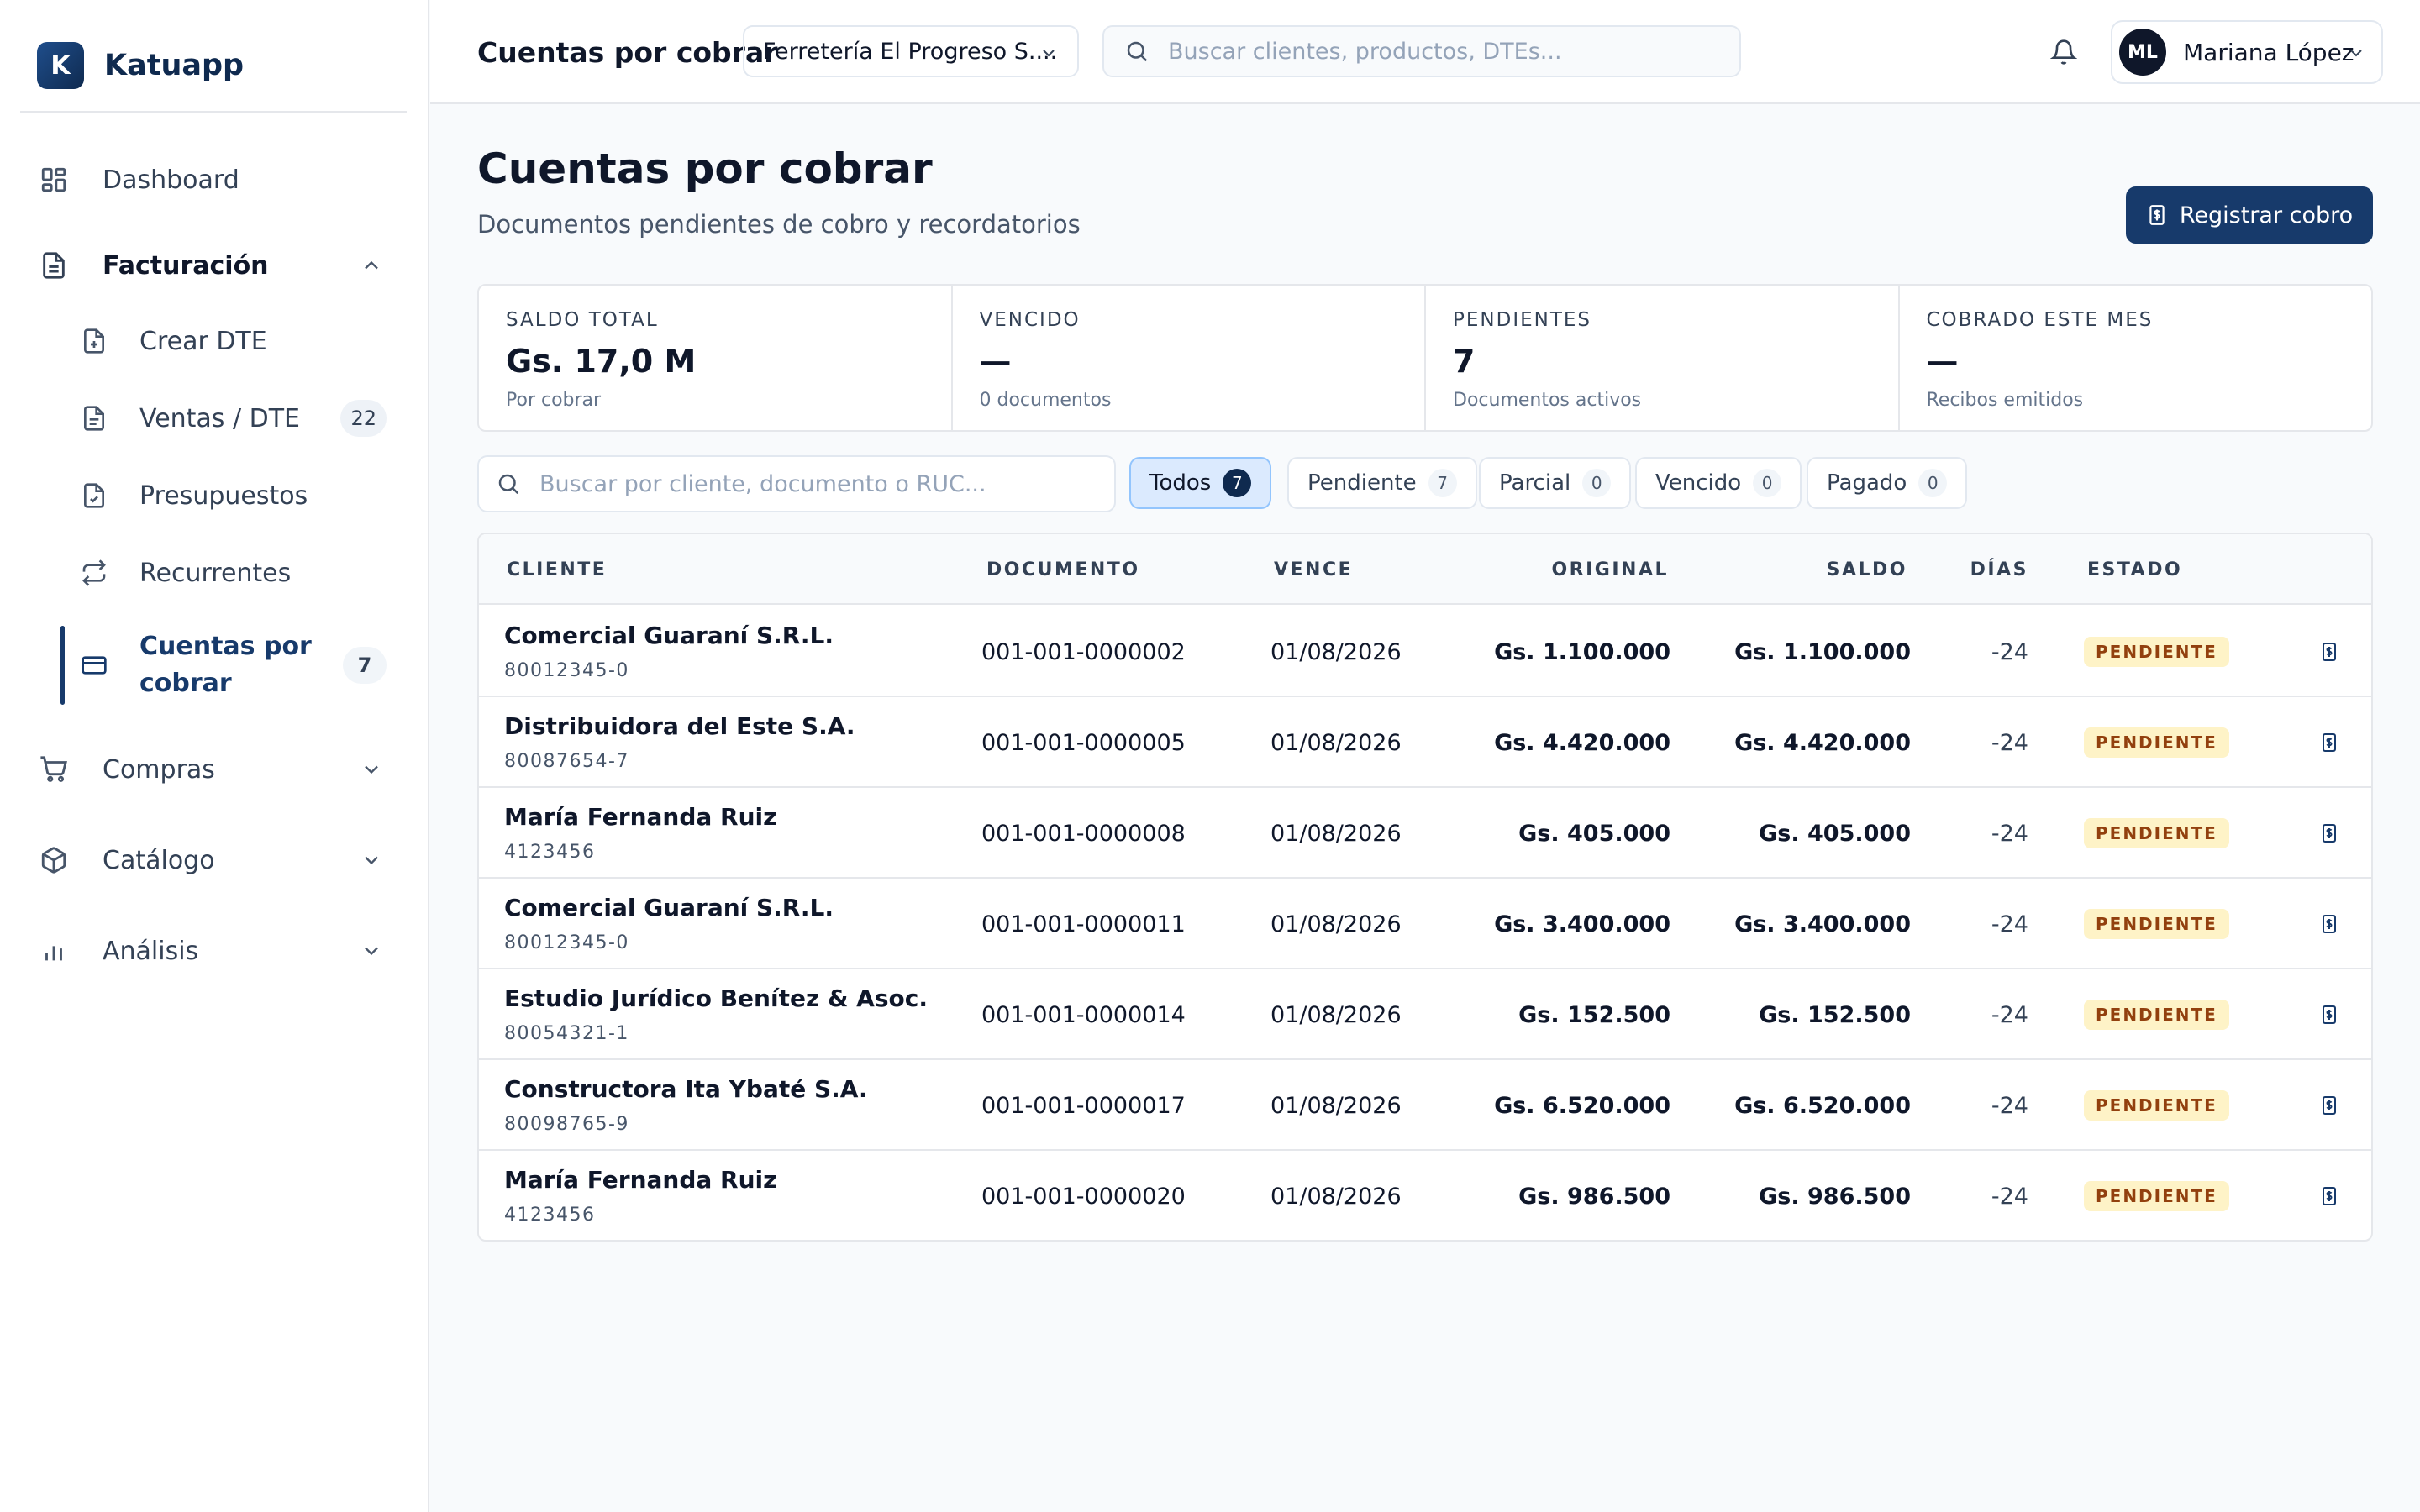 The height and width of the screenshot is (1512, 2420). I want to click on stat-label: VENCIDO, so click(1030, 320).